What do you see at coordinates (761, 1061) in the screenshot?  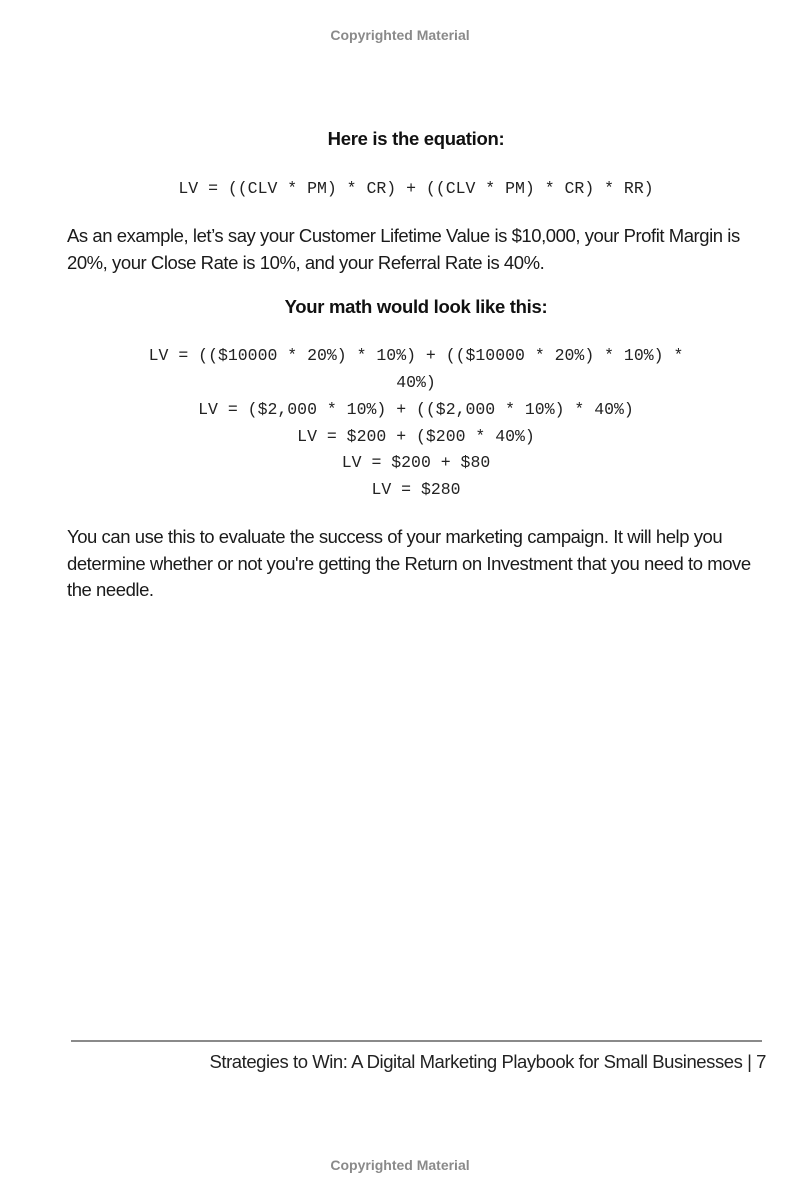 I see `page-number: 7` at bounding box center [761, 1061].